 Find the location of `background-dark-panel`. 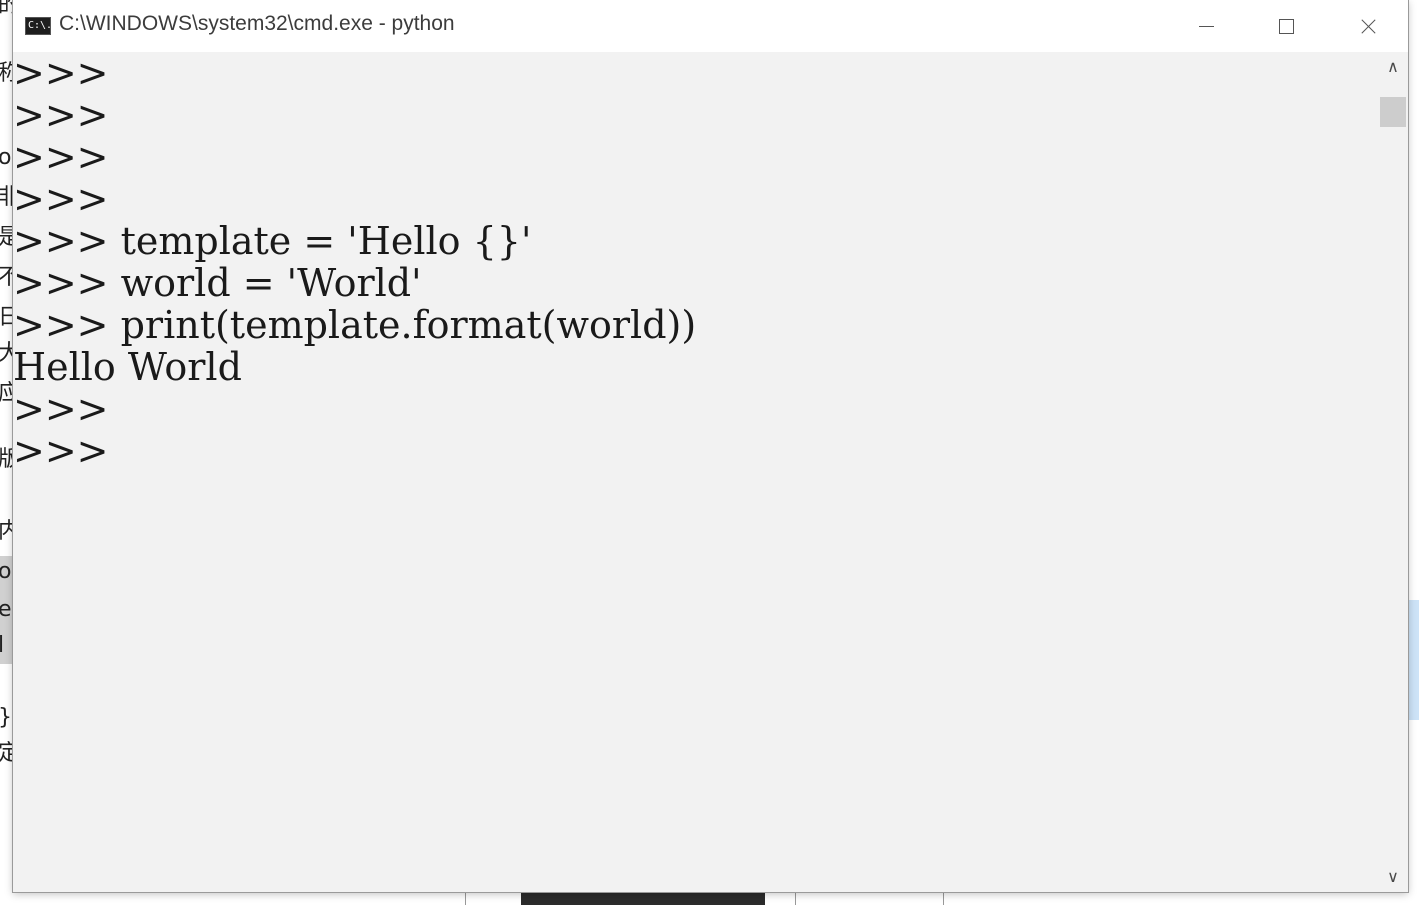

background-dark-panel is located at coordinates (643, 898).